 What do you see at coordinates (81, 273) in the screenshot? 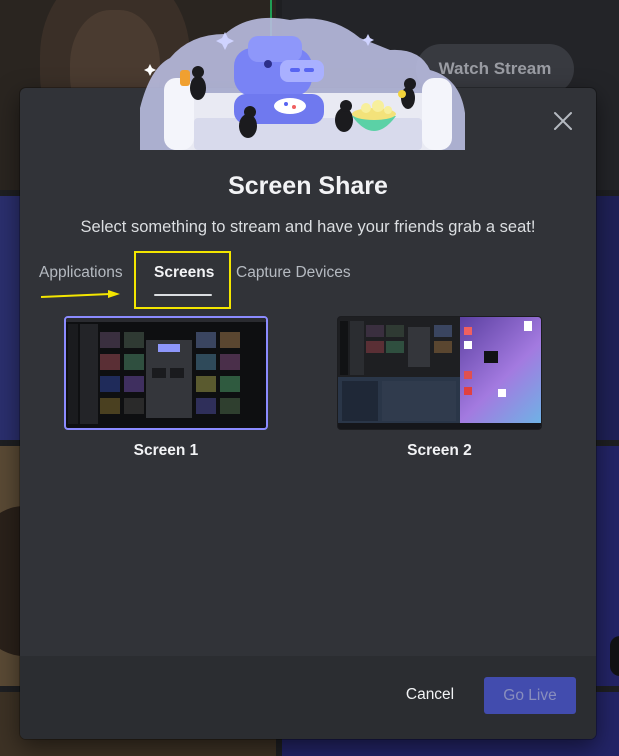
I see `tab-applications: Applications` at bounding box center [81, 273].